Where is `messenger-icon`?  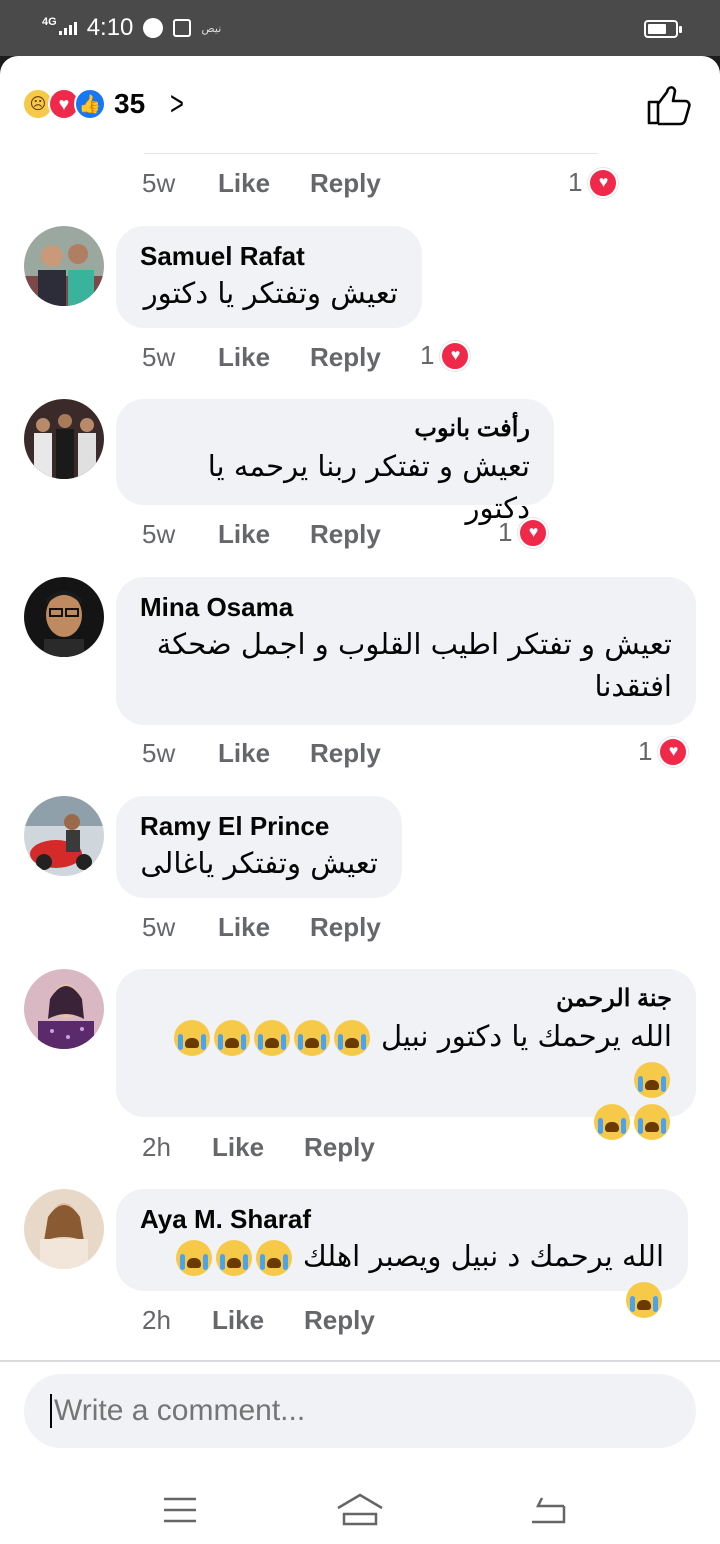
messenger-icon is located at coordinates (153, 28).